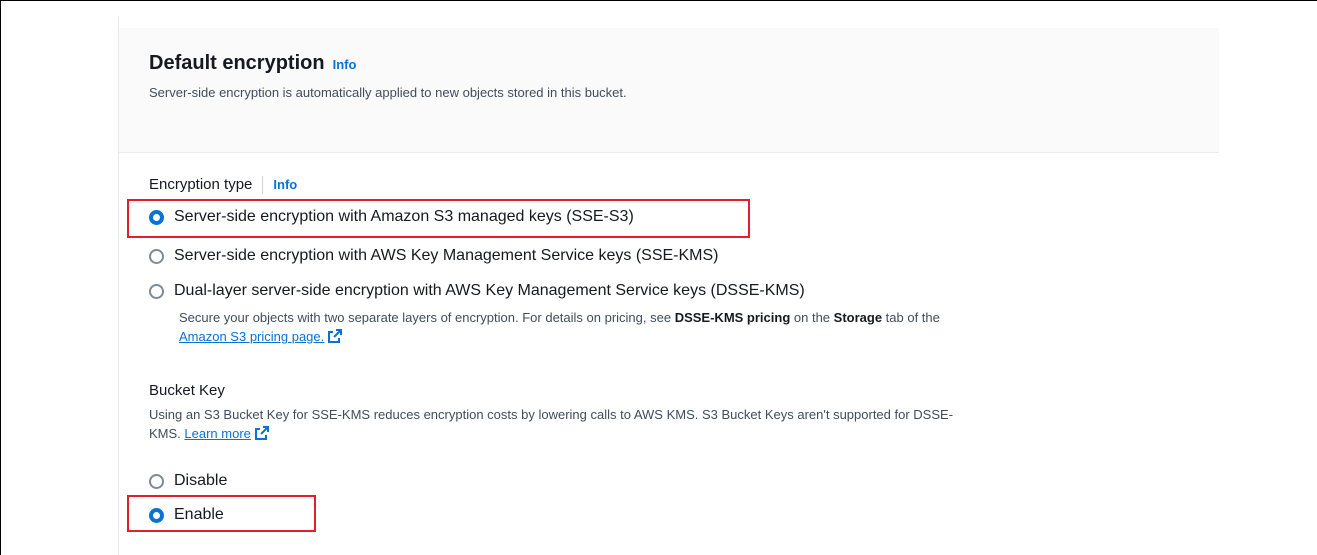 Image resolution: width=1317 pixels, height=555 pixels. Describe the element at coordinates (858, 317) in the screenshot. I see `desc-bold-storage: Storage` at that location.